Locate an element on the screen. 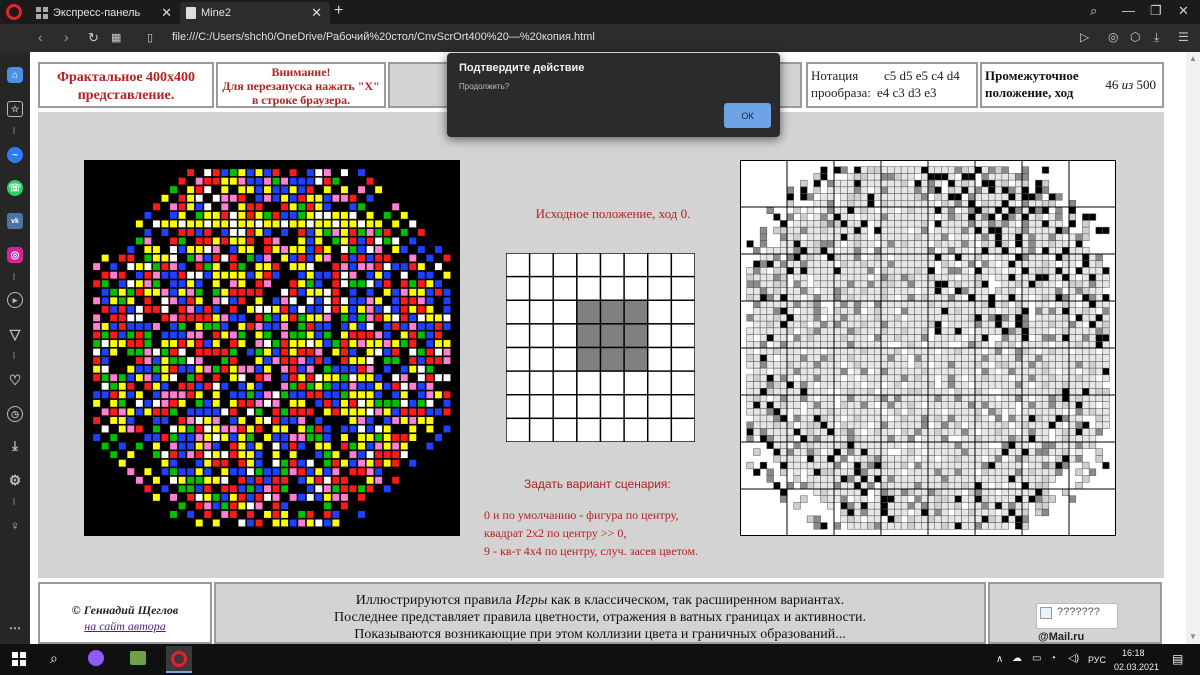 This screenshot has height=675, width=1200. tabs-overview-icon: ▦ is located at coordinates (116, 37).